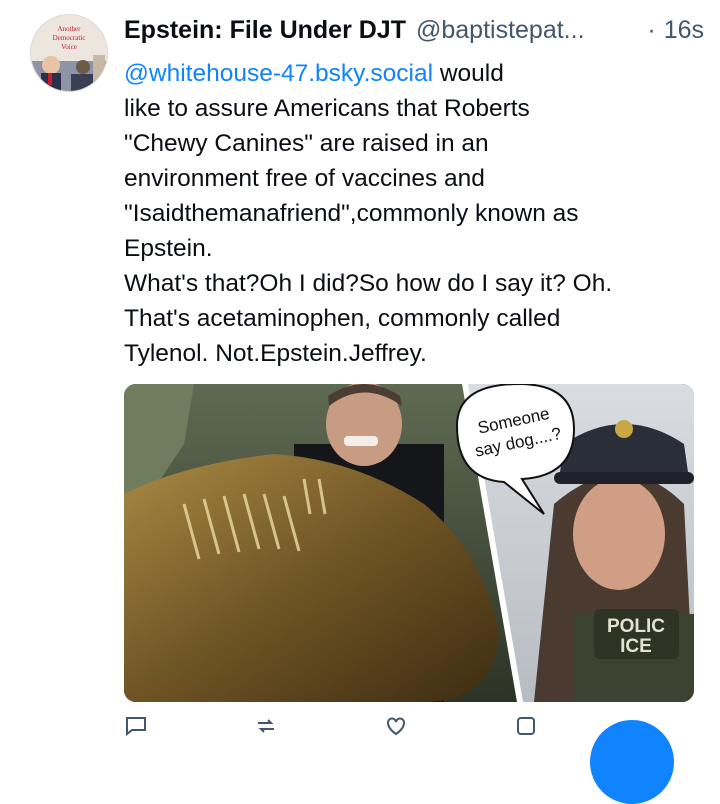 The image size is (720, 804). I want to click on like-icon, so click(396, 726).